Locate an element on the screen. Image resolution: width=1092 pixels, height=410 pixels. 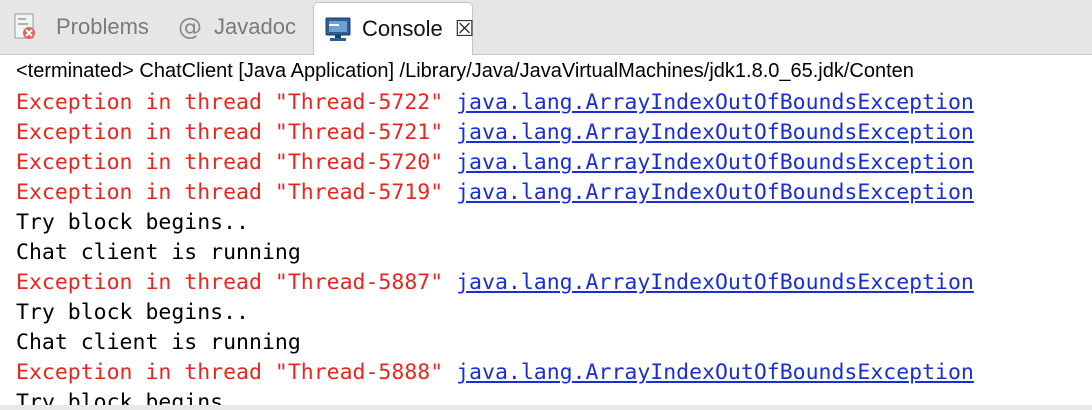
exception-message: Exception in thread "Thread-5722" is located at coordinates (236, 102).